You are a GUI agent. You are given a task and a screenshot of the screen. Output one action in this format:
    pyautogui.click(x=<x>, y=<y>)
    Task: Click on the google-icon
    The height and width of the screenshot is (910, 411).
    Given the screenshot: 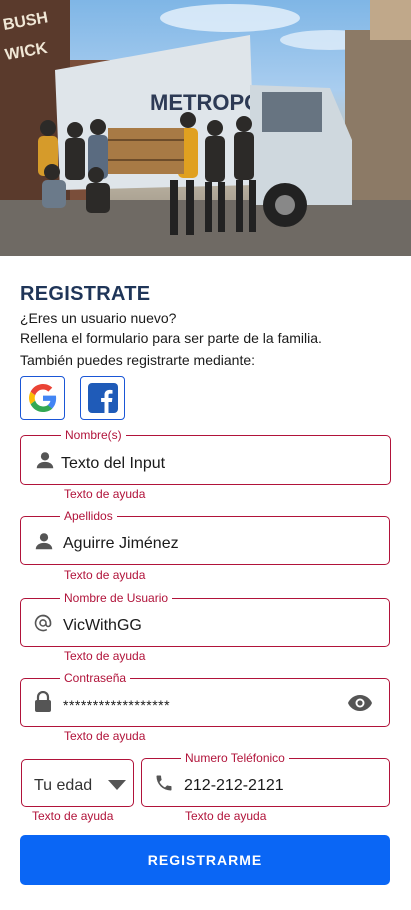 What is the action you would take?
    pyautogui.click(x=42, y=398)
    